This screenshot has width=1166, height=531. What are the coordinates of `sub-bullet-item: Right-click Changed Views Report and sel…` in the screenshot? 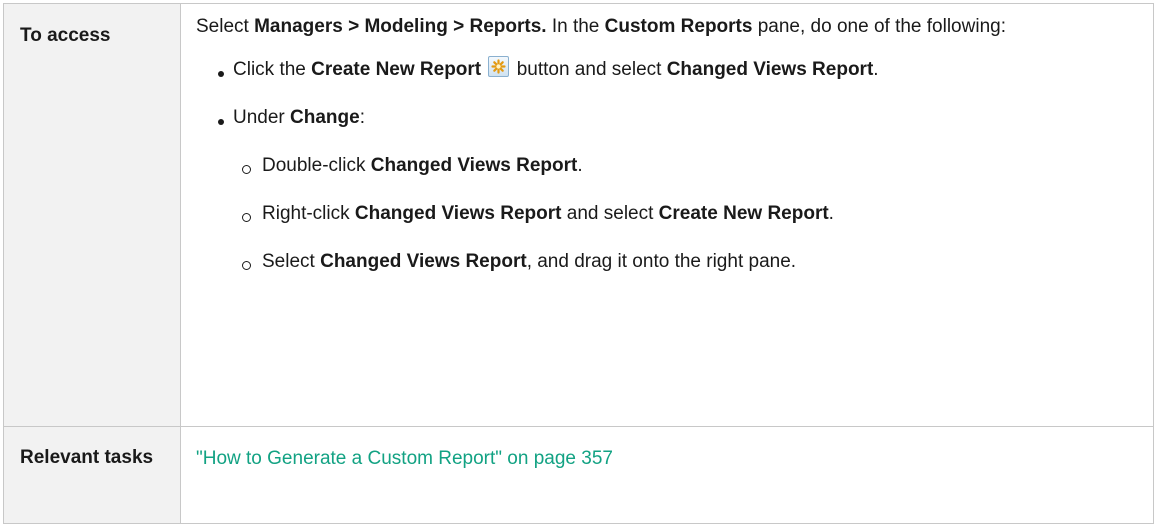 It's located at (689, 213).